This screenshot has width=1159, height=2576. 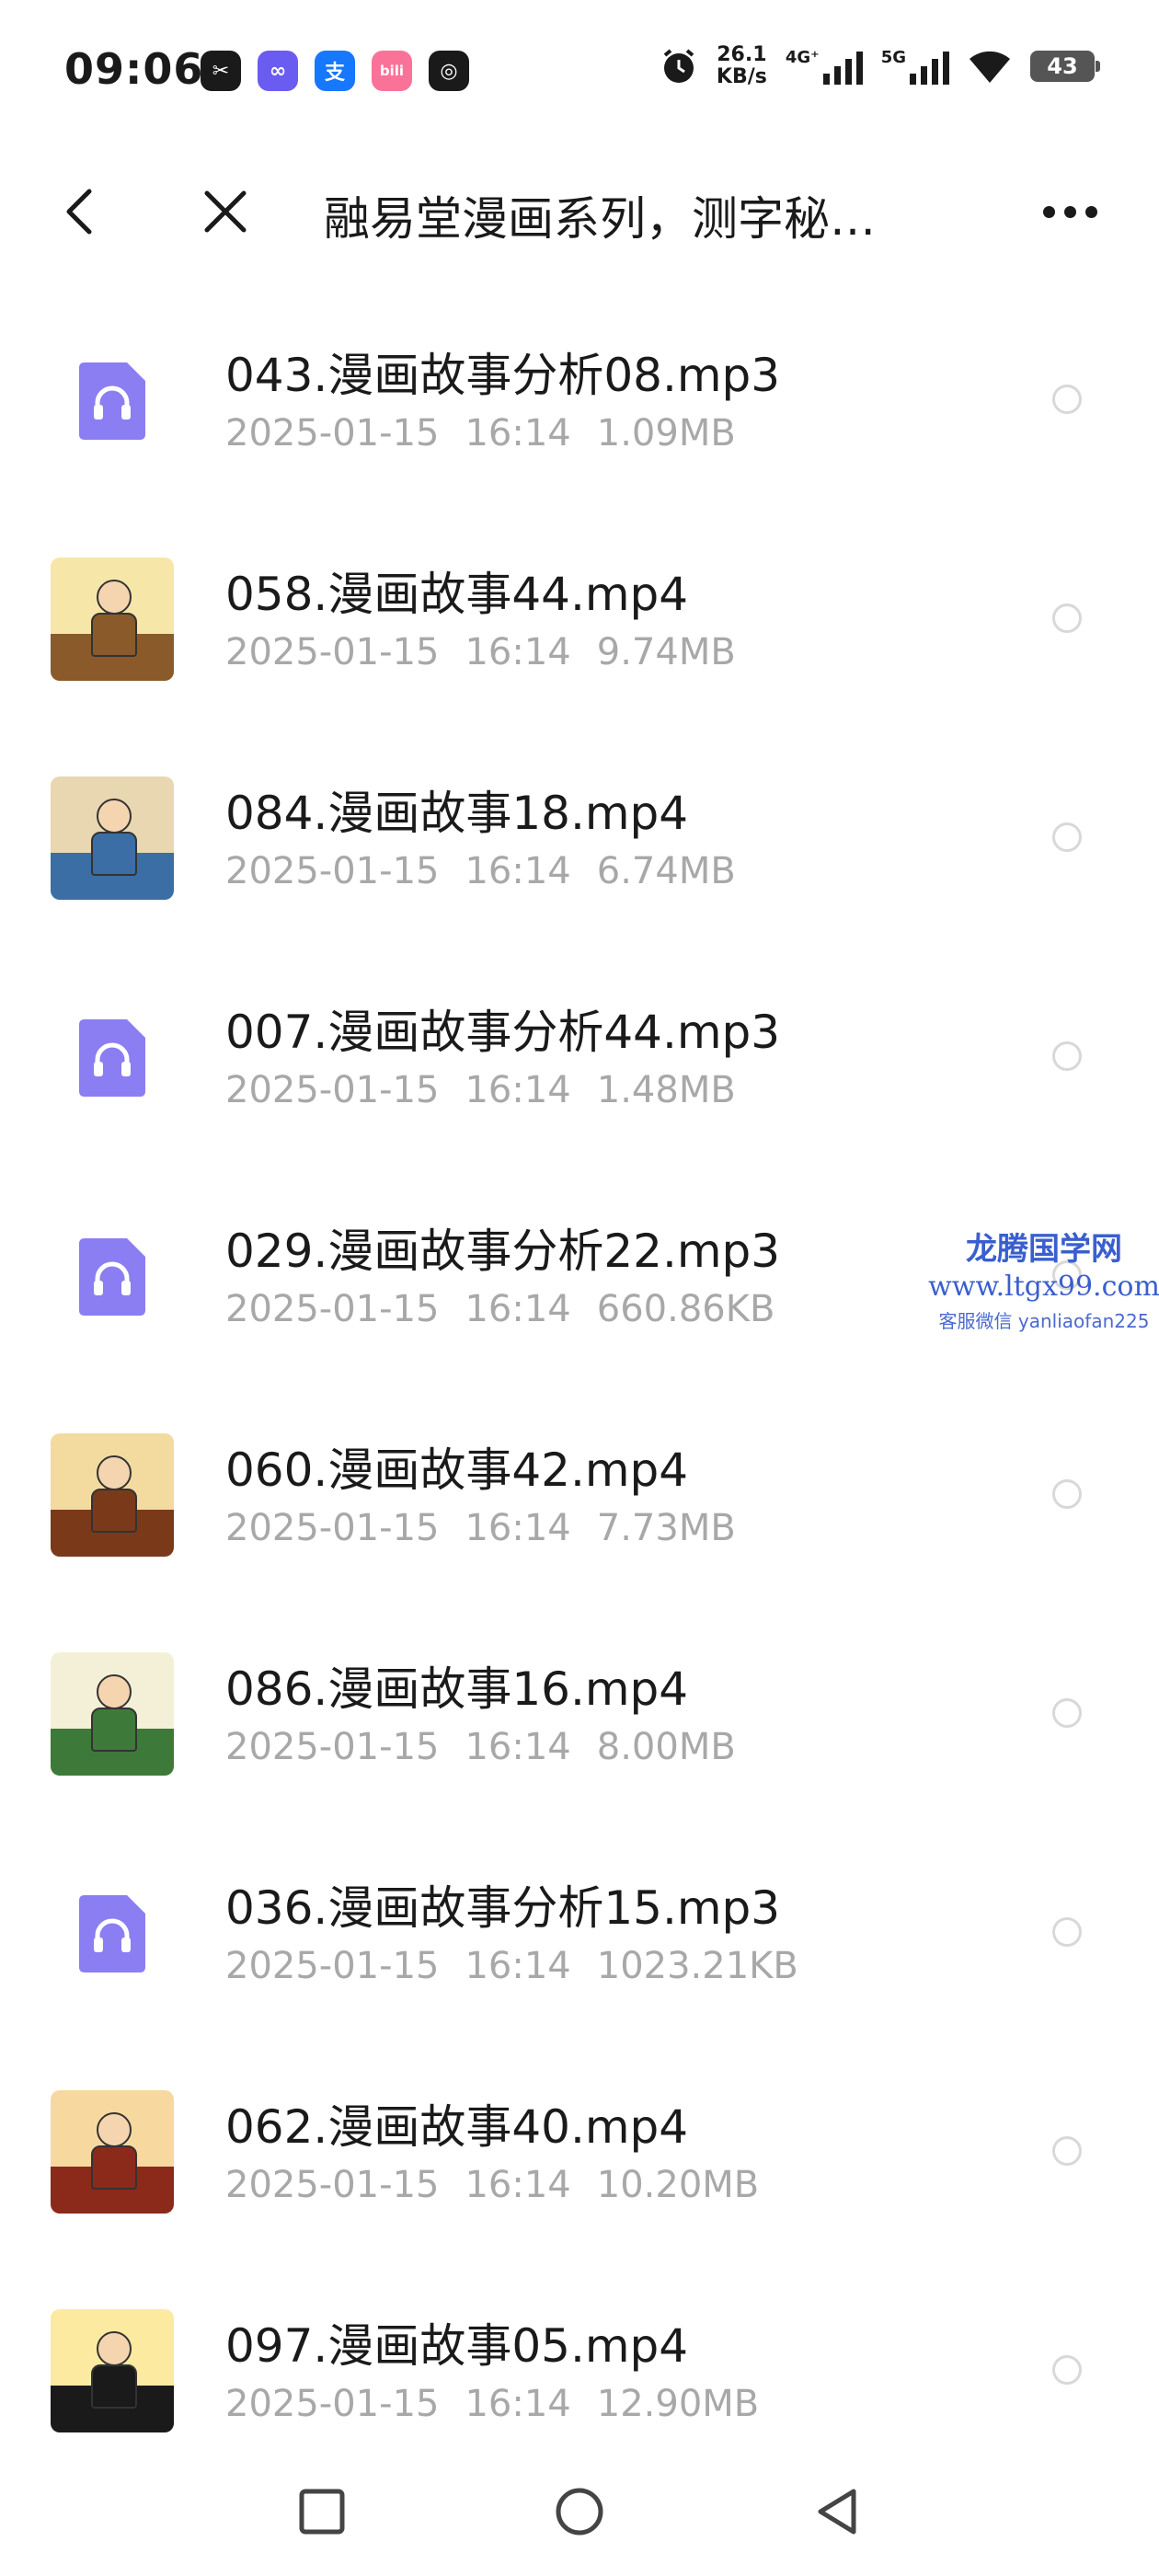 What do you see at coordinates (457, 813) in the screenshot?
I see `file-name: 084.漫画故事18.mp4` at bounding box center [457, 813].